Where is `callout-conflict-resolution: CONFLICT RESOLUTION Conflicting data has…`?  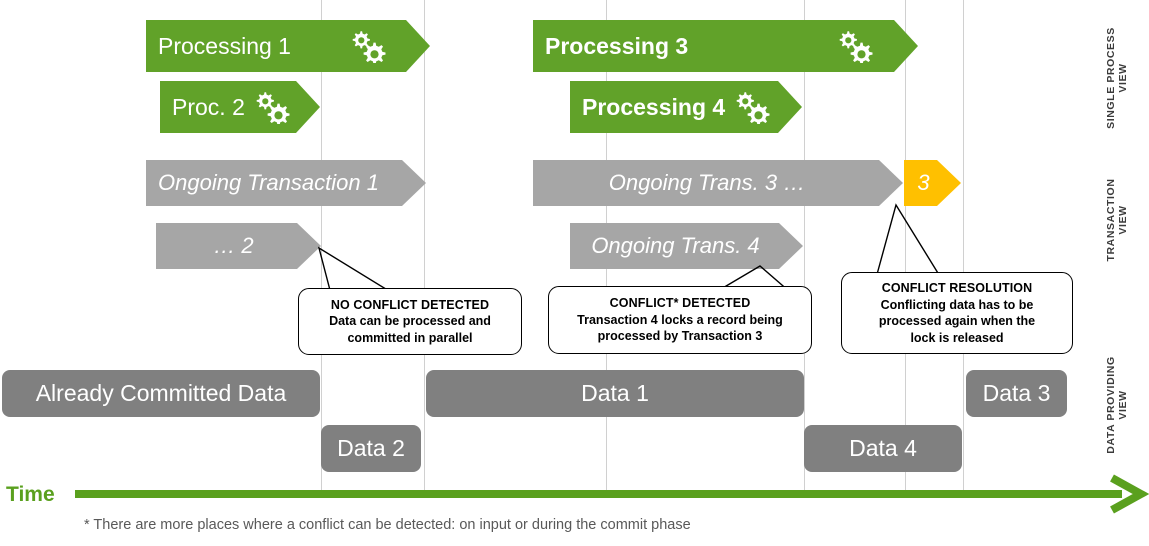
callout-conflict-resolution: CONFLICT RESOLUTION Conflicting data has… is located at coordinates (957, 313).